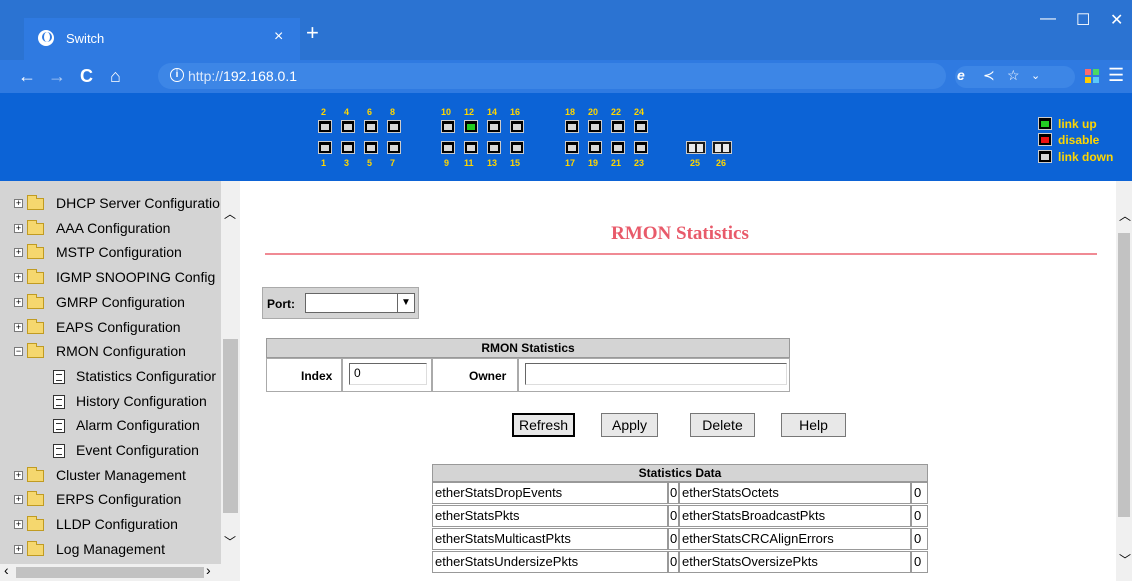 Image resolution: width=1132 pixels, height=581 pixels. Describe the element at coordinates (57, 76) in the screenshot. I see `forward-icon: →` at that location.